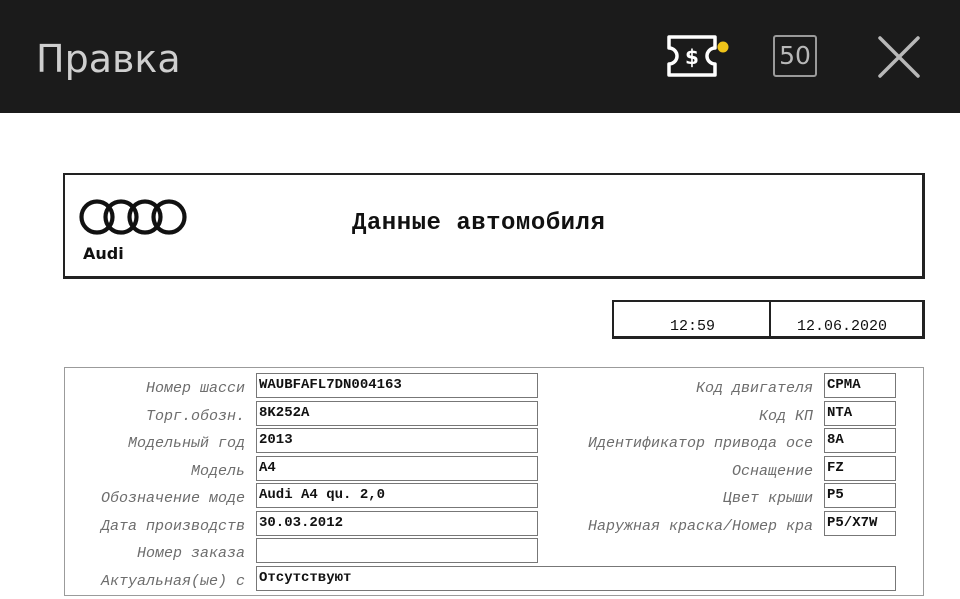 This screenshot has height=599, width=960. Describe the element at coordinates (842, 326) in the screenshot. I see `date-value: 12.06.2020` at that location.